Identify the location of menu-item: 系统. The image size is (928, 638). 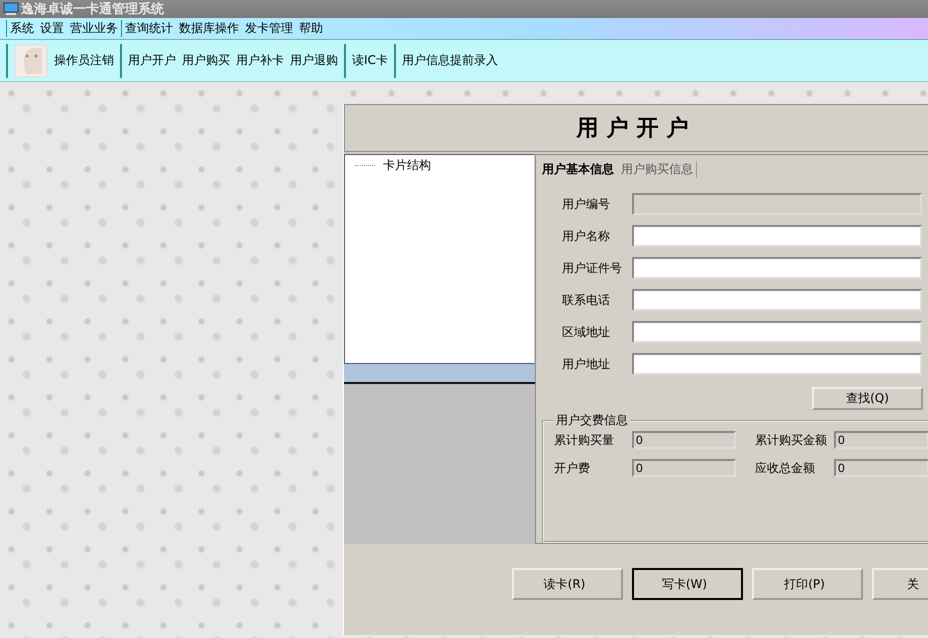
(21, 28).